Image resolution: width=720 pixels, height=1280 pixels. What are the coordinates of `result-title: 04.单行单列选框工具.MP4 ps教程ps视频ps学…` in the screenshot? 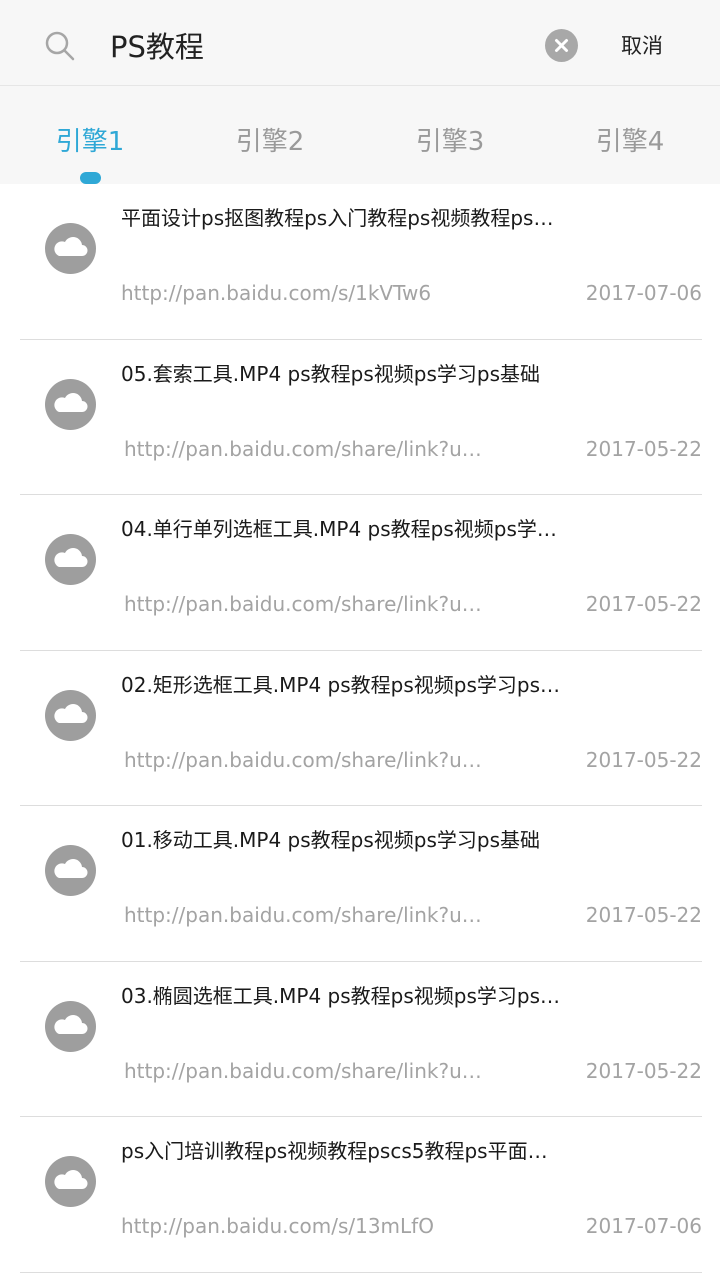 It's located at (339, 529).